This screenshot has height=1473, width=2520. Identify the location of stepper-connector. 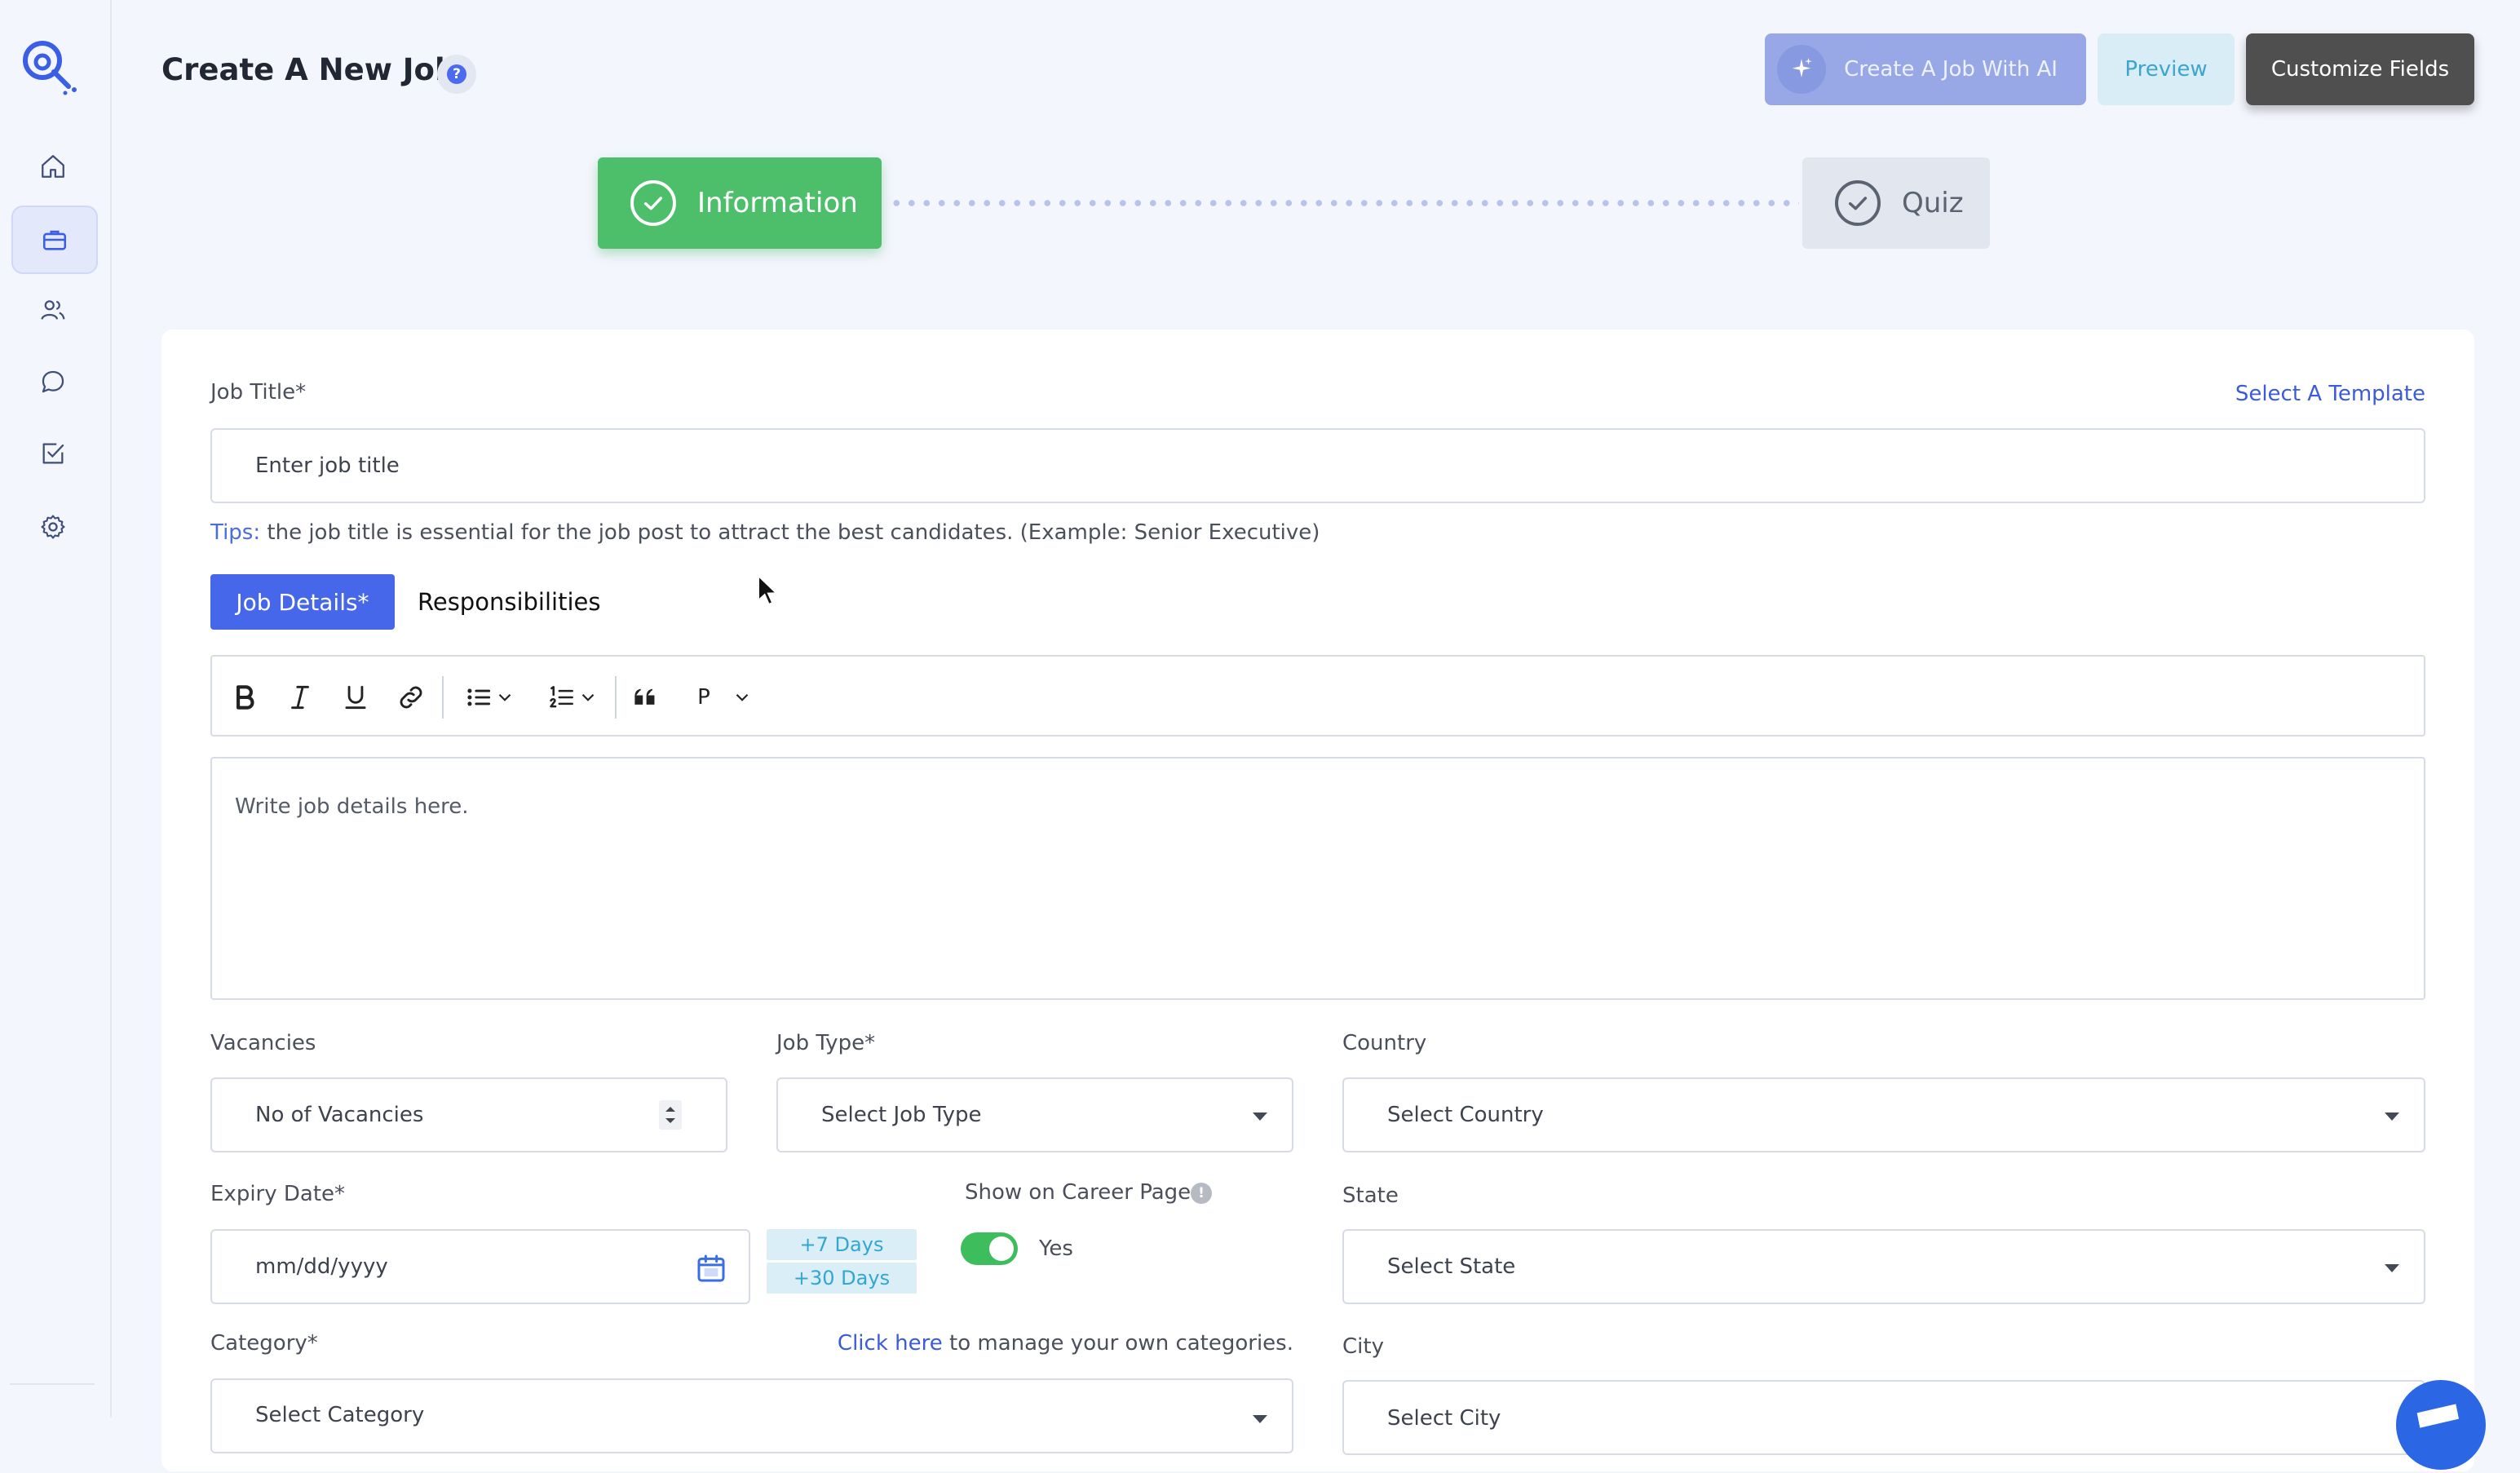
(1344, 203).